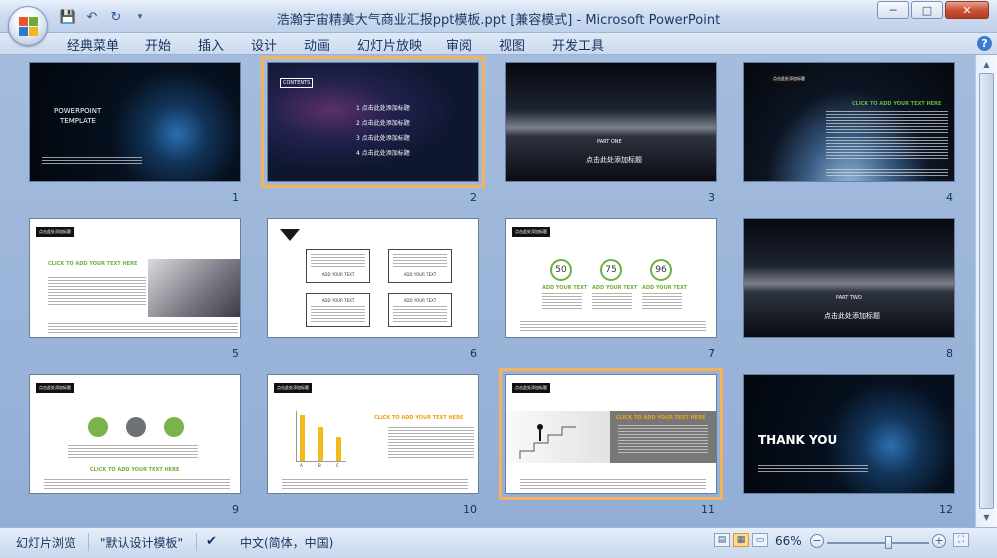 This screenshot has height=558, width=997. What do you see at coordinates (927, 10) in the screenshot?
I see `maximize-button: □` at bounding box center [927, 10].